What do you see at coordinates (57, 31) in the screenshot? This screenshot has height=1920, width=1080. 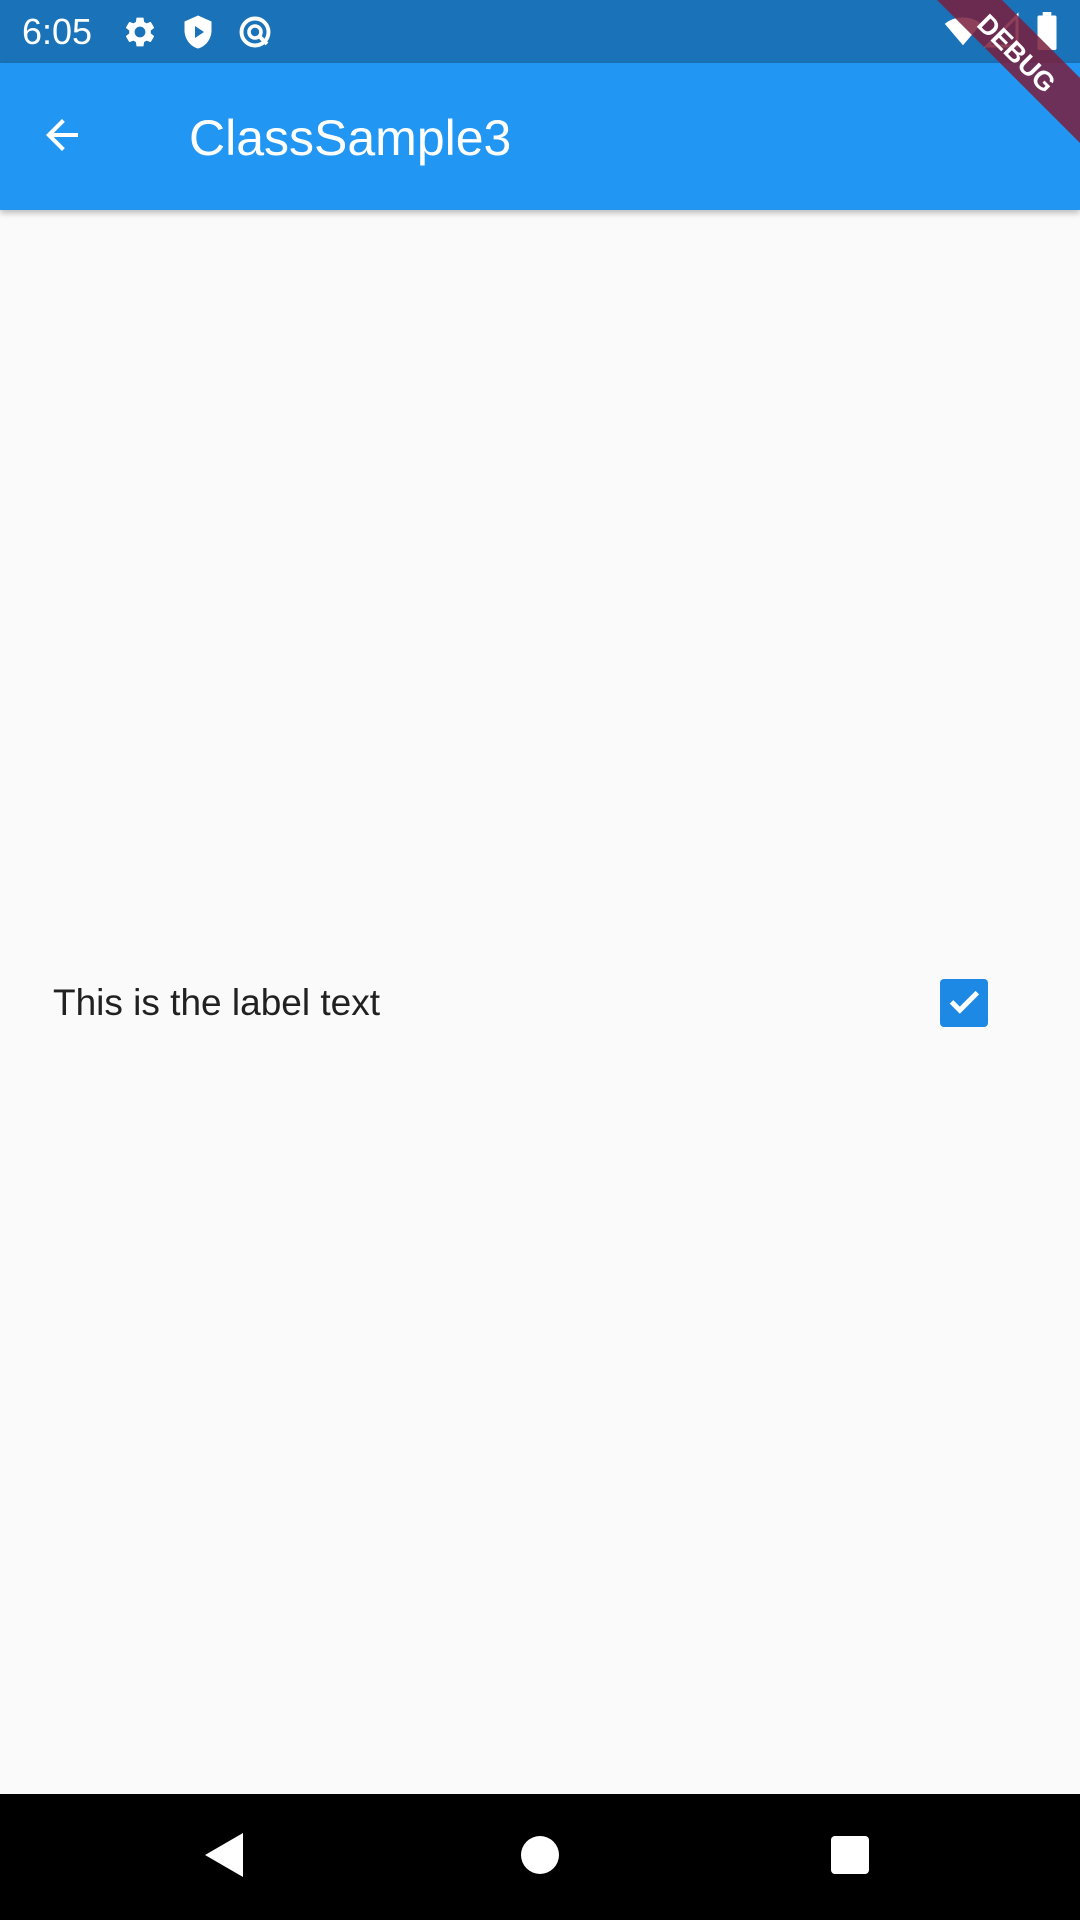 I see `status-time: 6:05` at bounding box center [57, 31].